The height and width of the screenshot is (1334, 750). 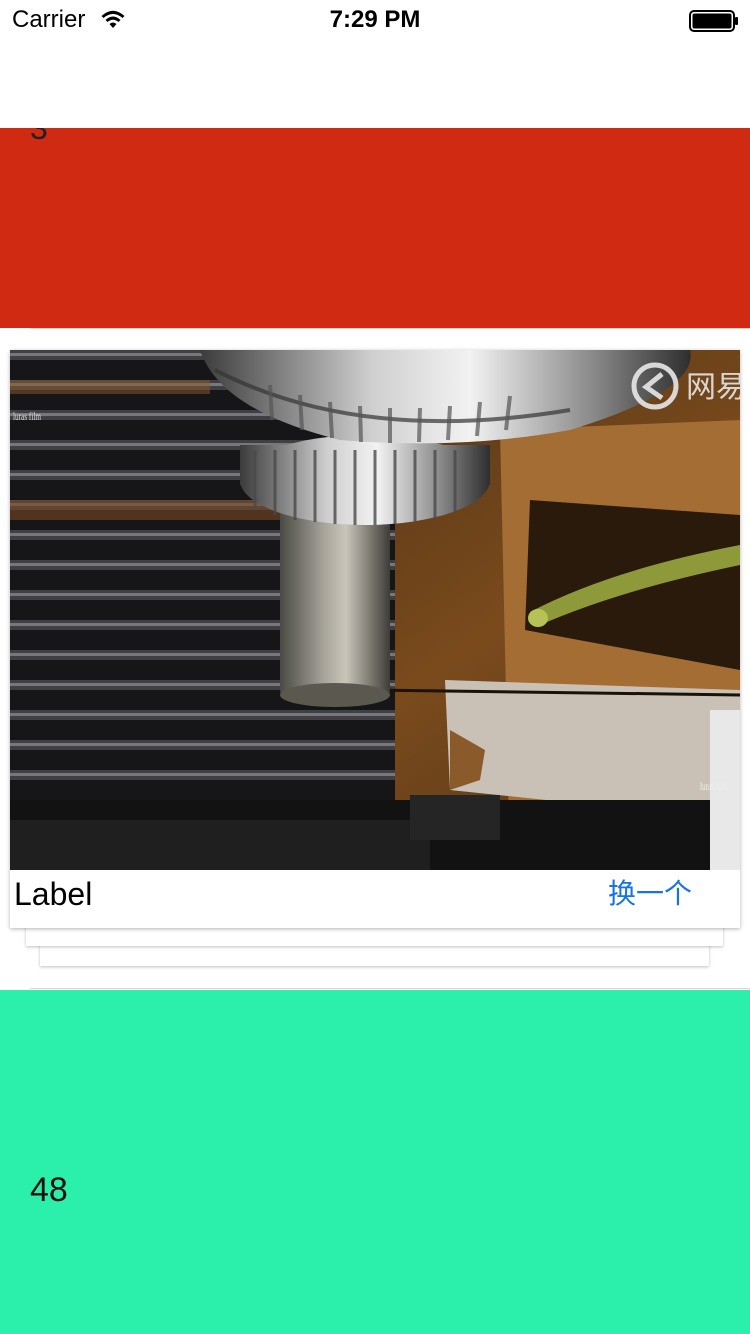 What do you see at coordinates (713, 387) in the screenshot?
I see `video-watermark-text: 网易` at bounding box center [713, 387].